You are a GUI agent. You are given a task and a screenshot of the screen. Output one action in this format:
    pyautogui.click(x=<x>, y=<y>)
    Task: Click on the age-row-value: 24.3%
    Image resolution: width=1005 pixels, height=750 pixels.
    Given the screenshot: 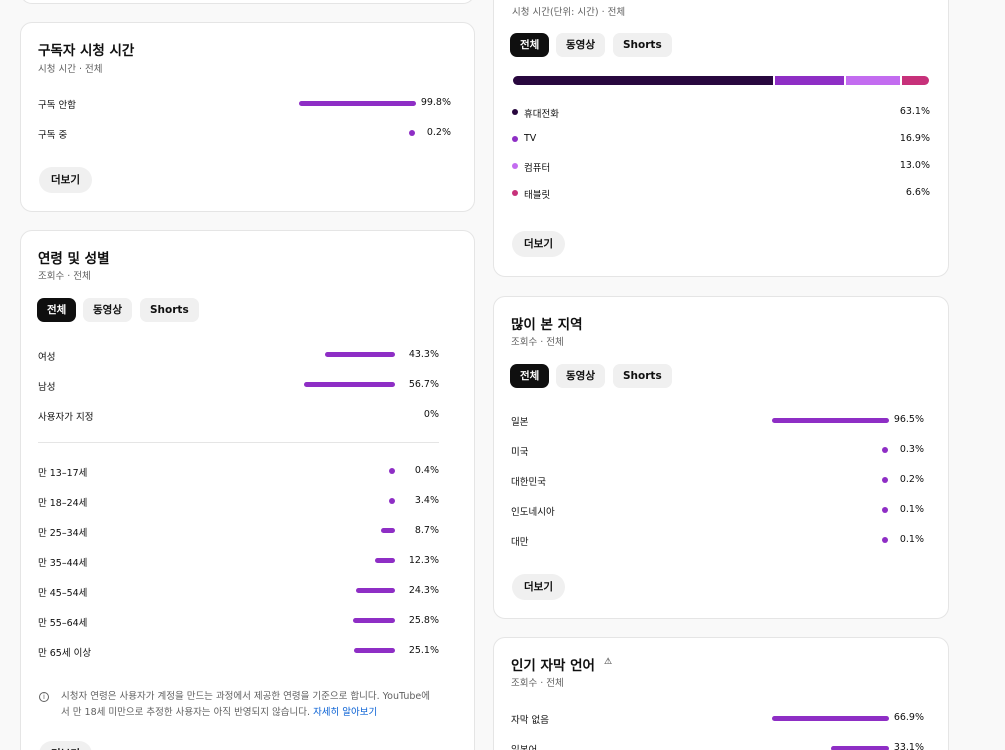 What is the action you would take?
    pyautogui.click(x=423, y=590)
    